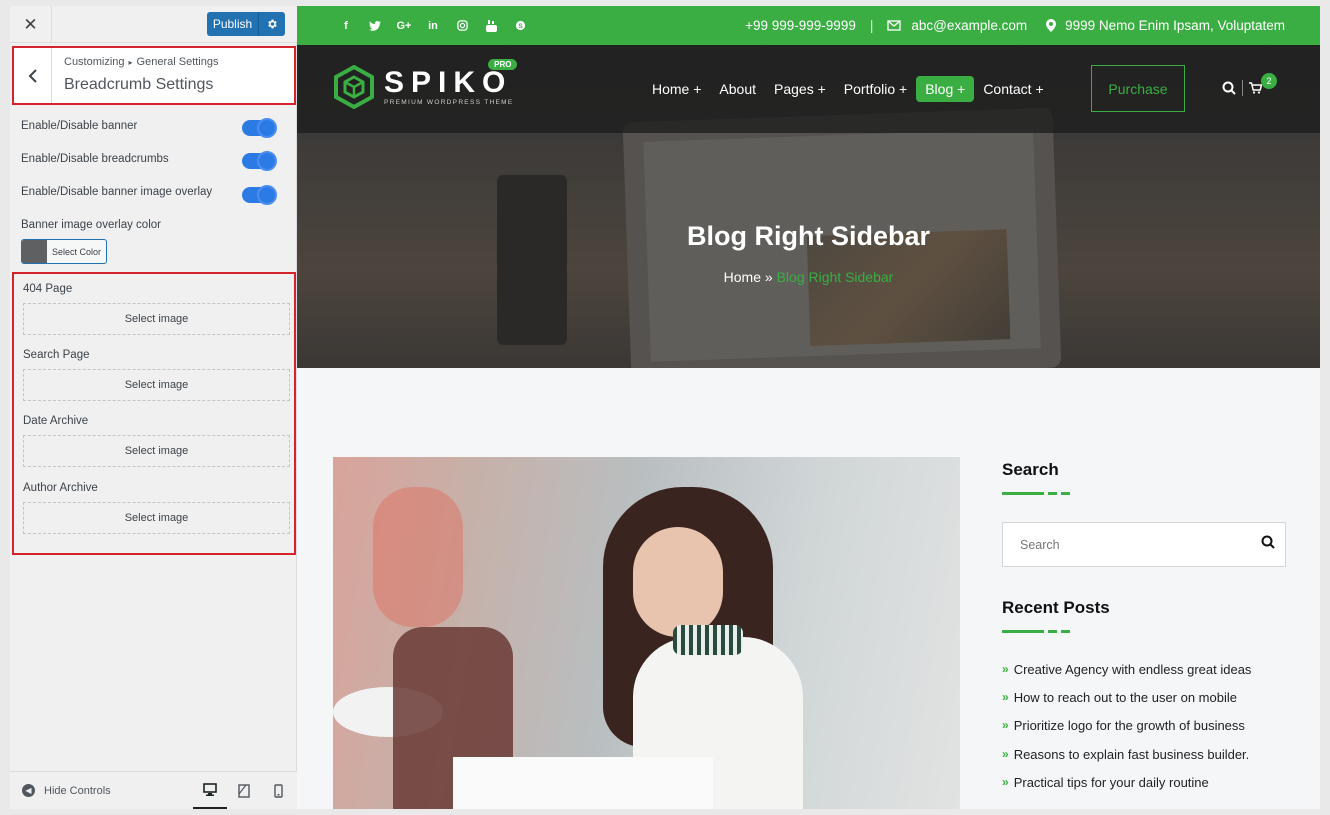  What do you see at coordinates (1175, 25) in the screenshot?
I see `address: 9999 Nemo Enim Ipsam, Voluptatem` at bounding box center [1175, 25].